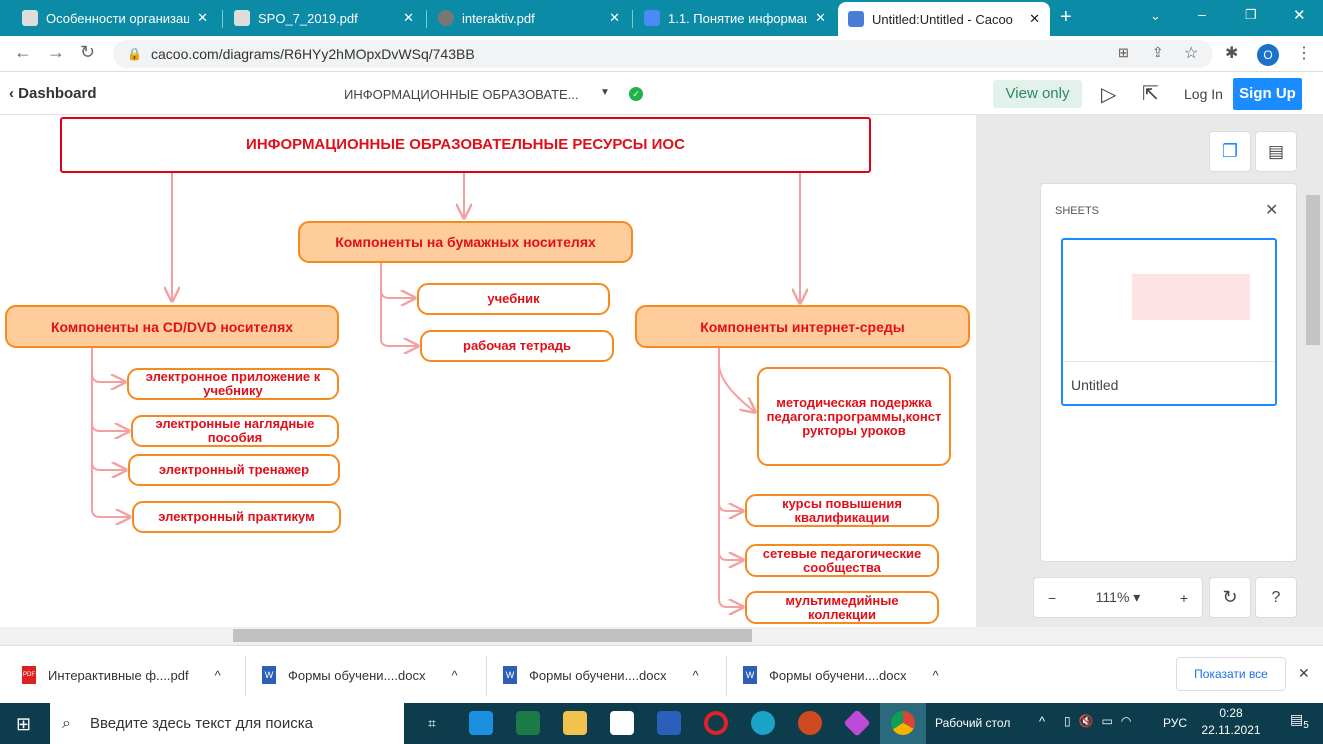  What do you see at coordinates (669, 723) in the screenshot?
I see `word-app-icon` at bounding box center [669, 723].